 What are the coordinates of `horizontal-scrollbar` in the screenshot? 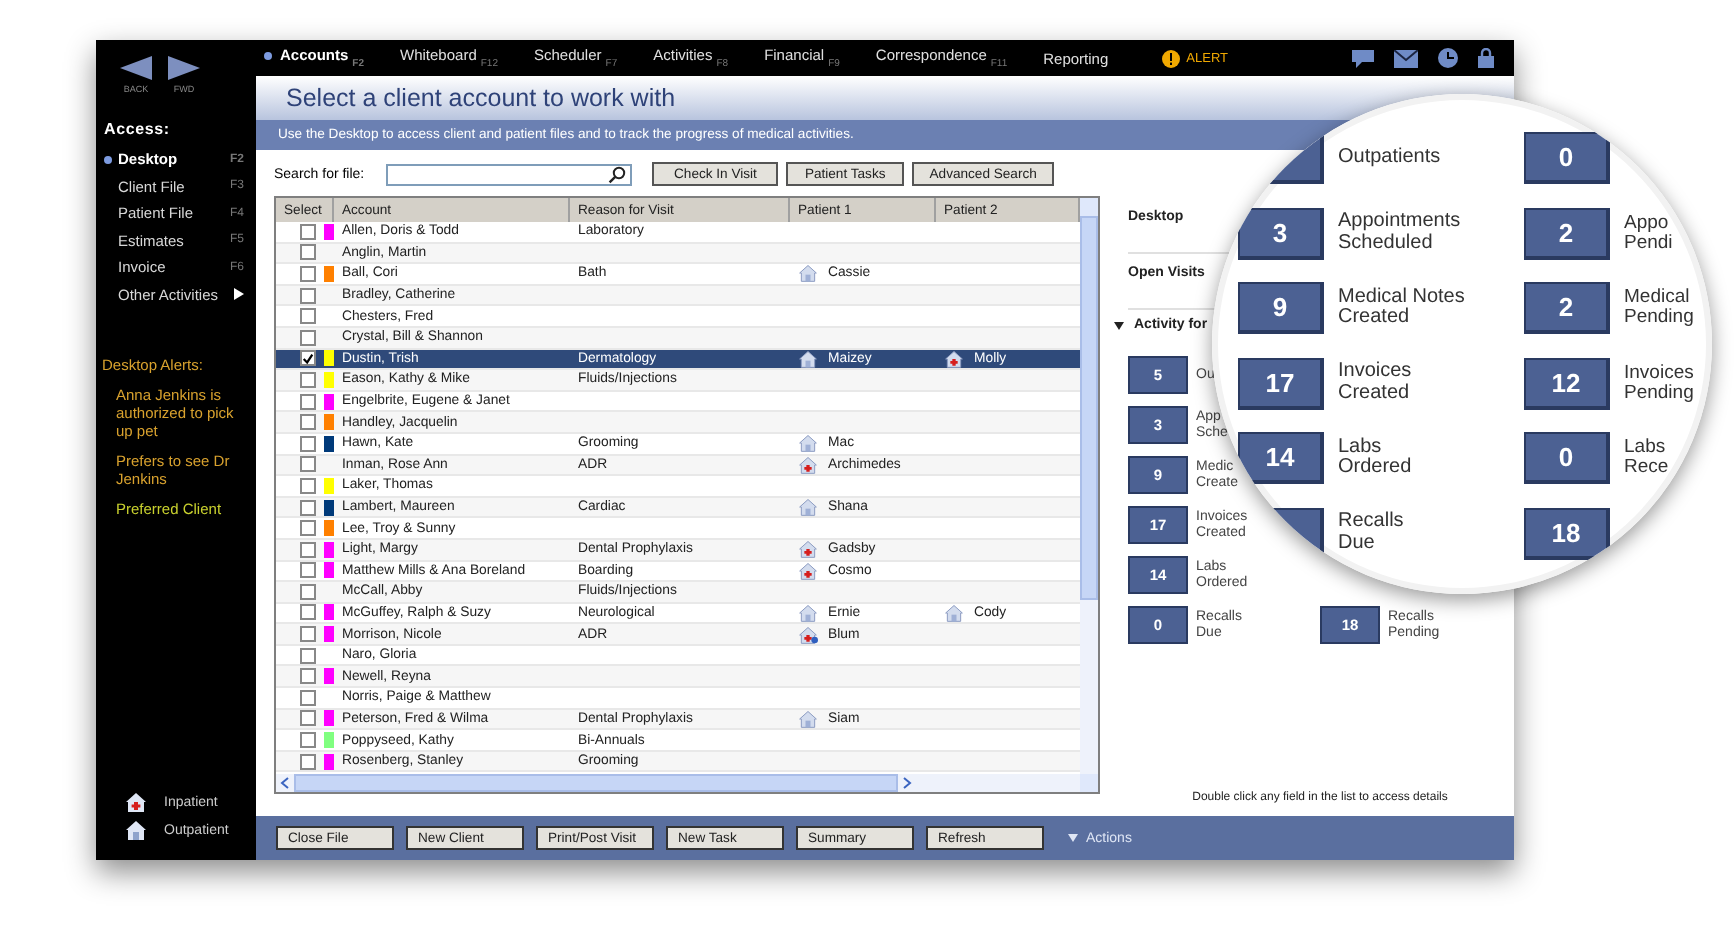 It's located at (678, 783).